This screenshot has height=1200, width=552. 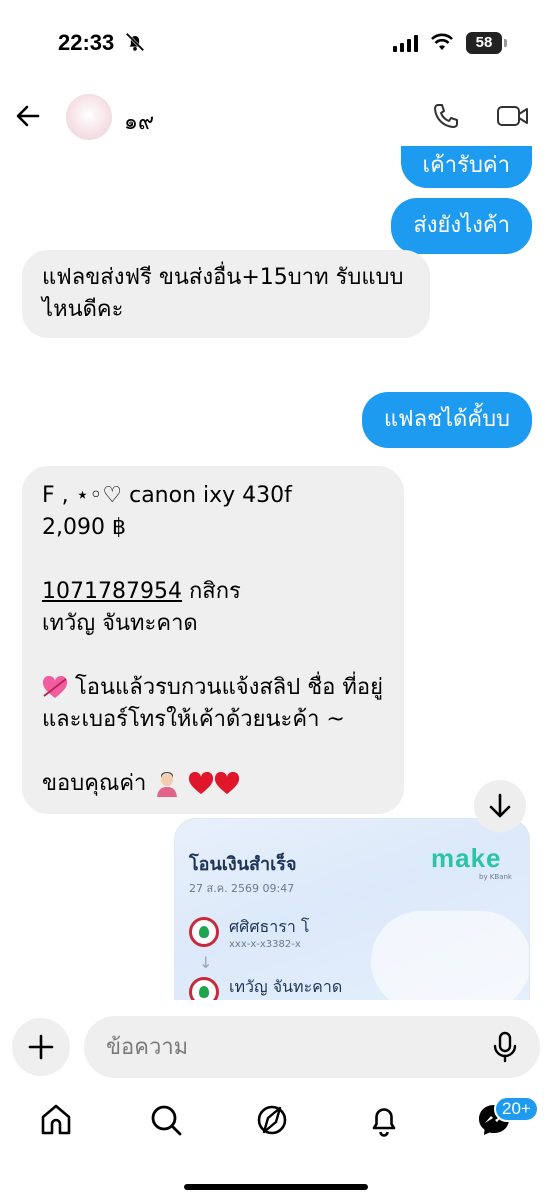 I want to click on add-attachment-button, so click(x=41, y=1047).